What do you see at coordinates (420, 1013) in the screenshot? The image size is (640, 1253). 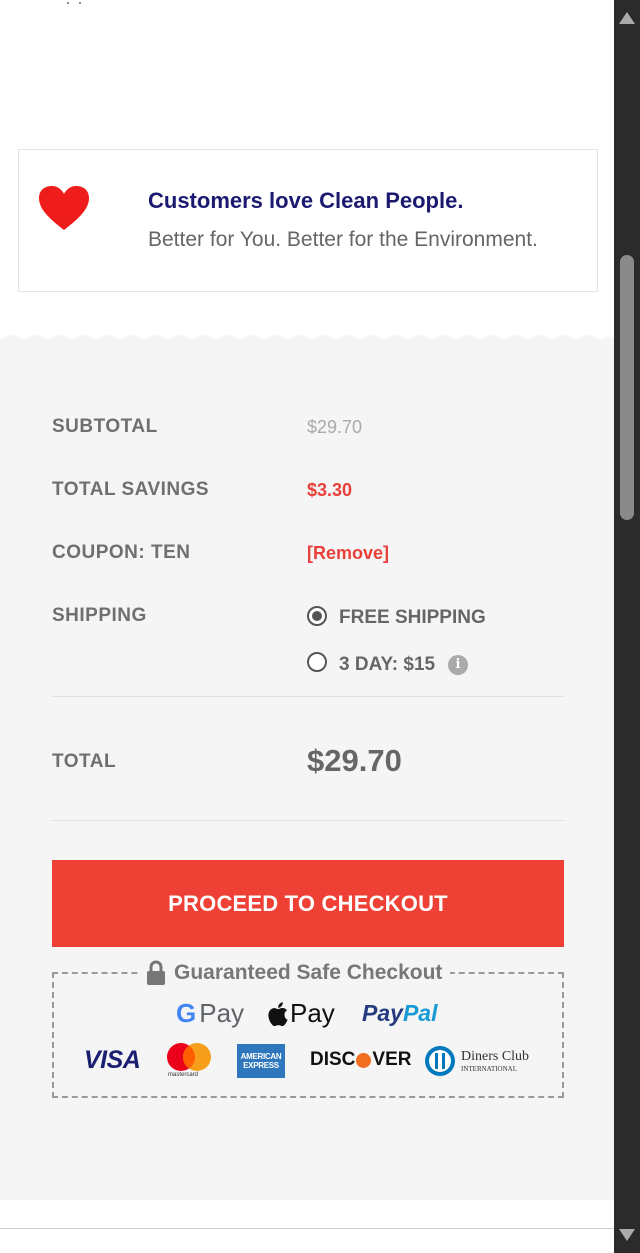 I see `paypal-pal-text: Pal` at bounding box center [420, 1013].